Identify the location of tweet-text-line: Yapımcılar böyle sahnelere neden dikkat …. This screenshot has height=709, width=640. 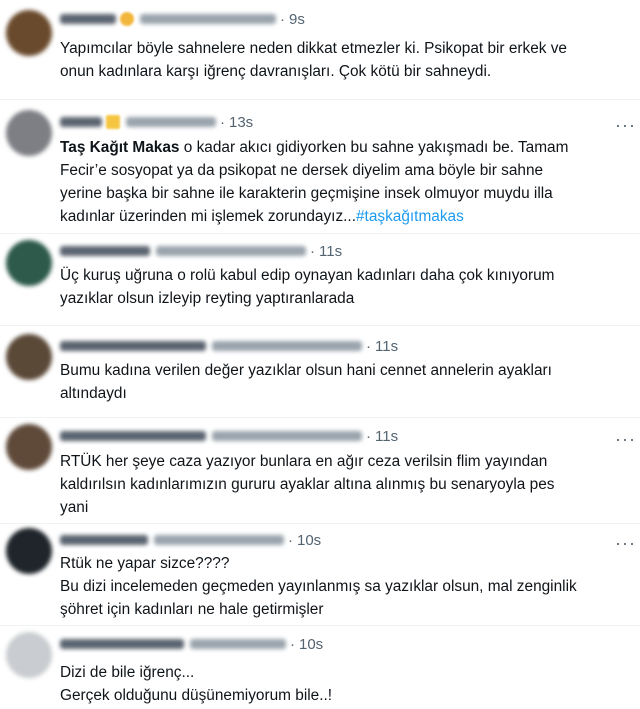
(313, 48).